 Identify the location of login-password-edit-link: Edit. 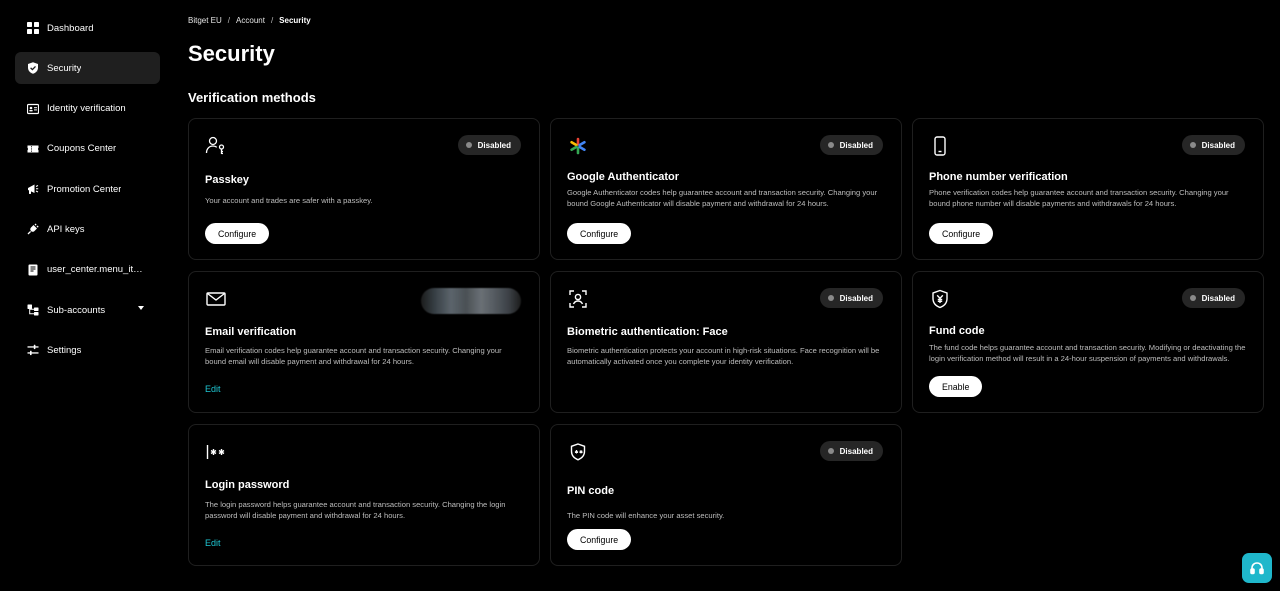
(213, 543).